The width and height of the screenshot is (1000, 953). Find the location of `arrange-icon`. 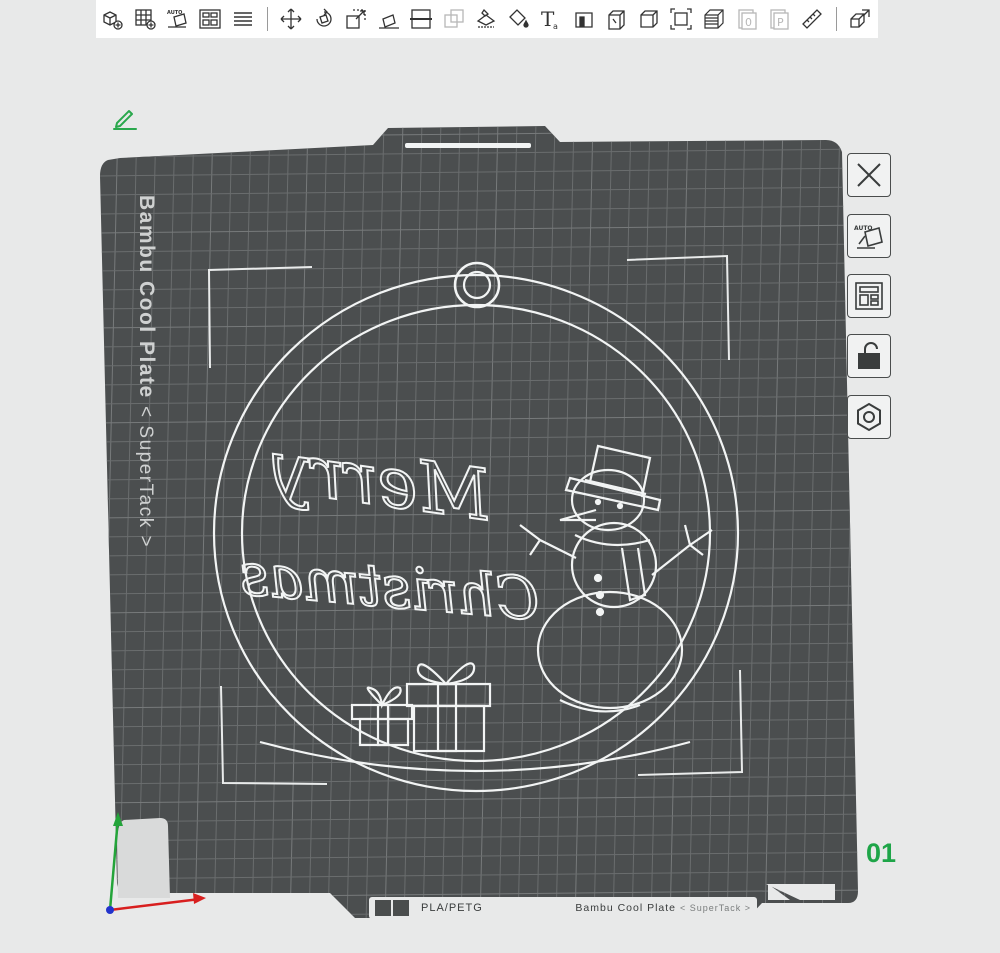

arrange-icon is located at coordinates (869, 296).